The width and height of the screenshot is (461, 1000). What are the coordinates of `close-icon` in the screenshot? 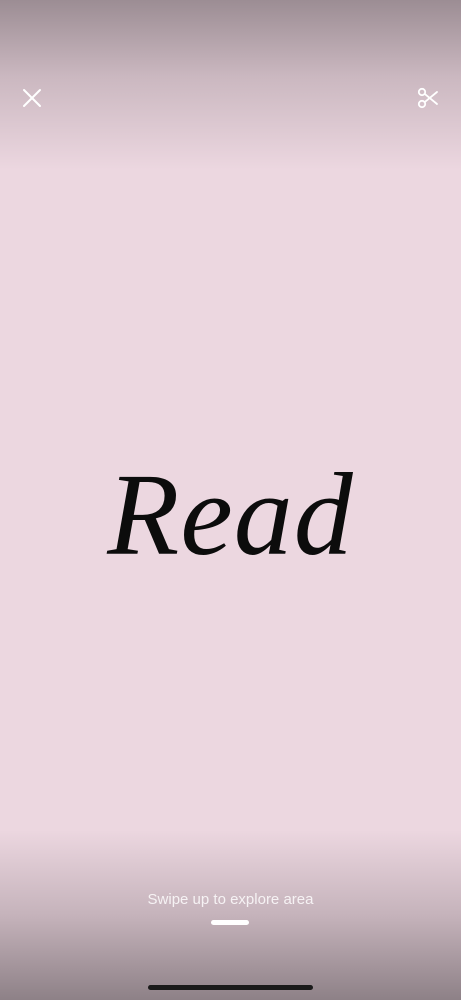 It's located at (32, 98).